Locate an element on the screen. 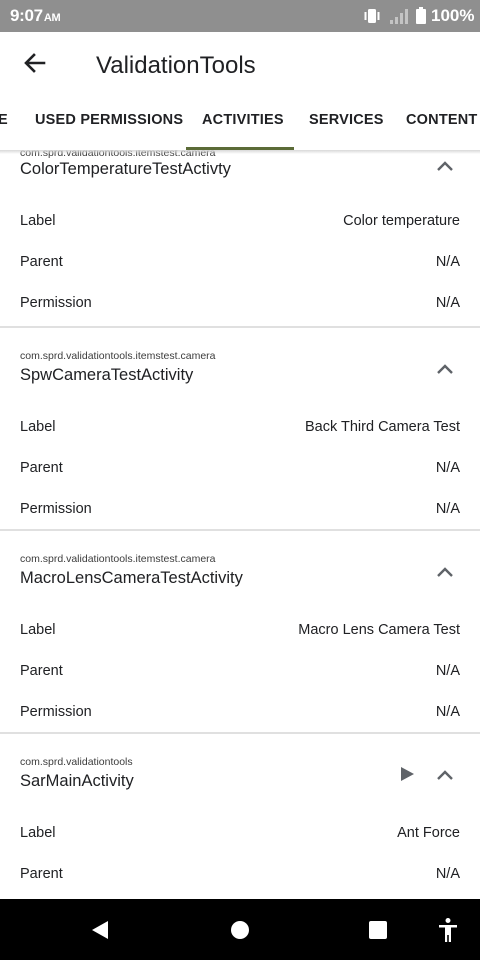  label-field-value: Back Third Camera Test is located at coordinates (382, 427).